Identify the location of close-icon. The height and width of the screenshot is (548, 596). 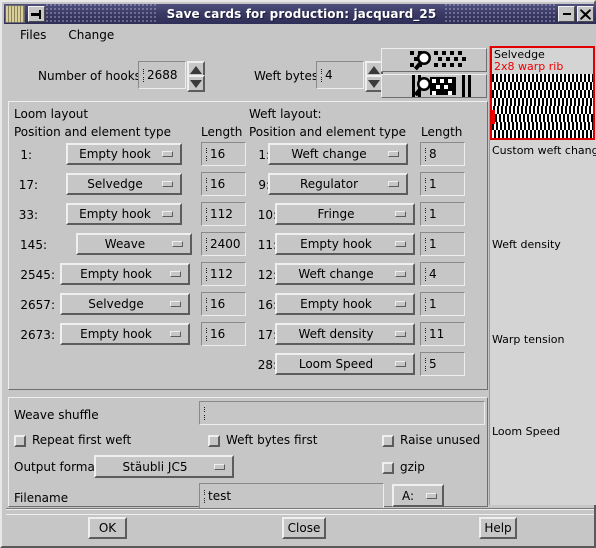
(585, 14).